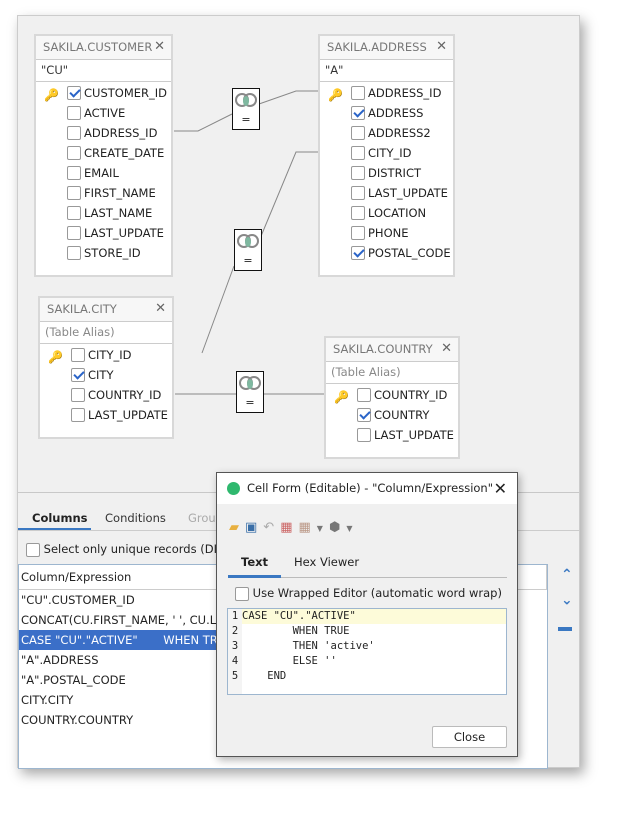  Describe the element at coordinates (469, 737) in the screenshot. I see `close-button: Close` at that location.